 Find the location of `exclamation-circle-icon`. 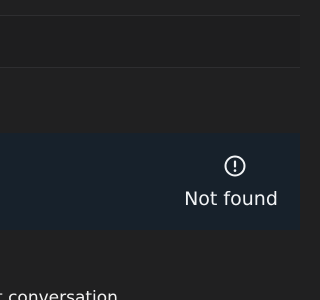

exclamation-circle-icon is located at coordinates (235, 166).